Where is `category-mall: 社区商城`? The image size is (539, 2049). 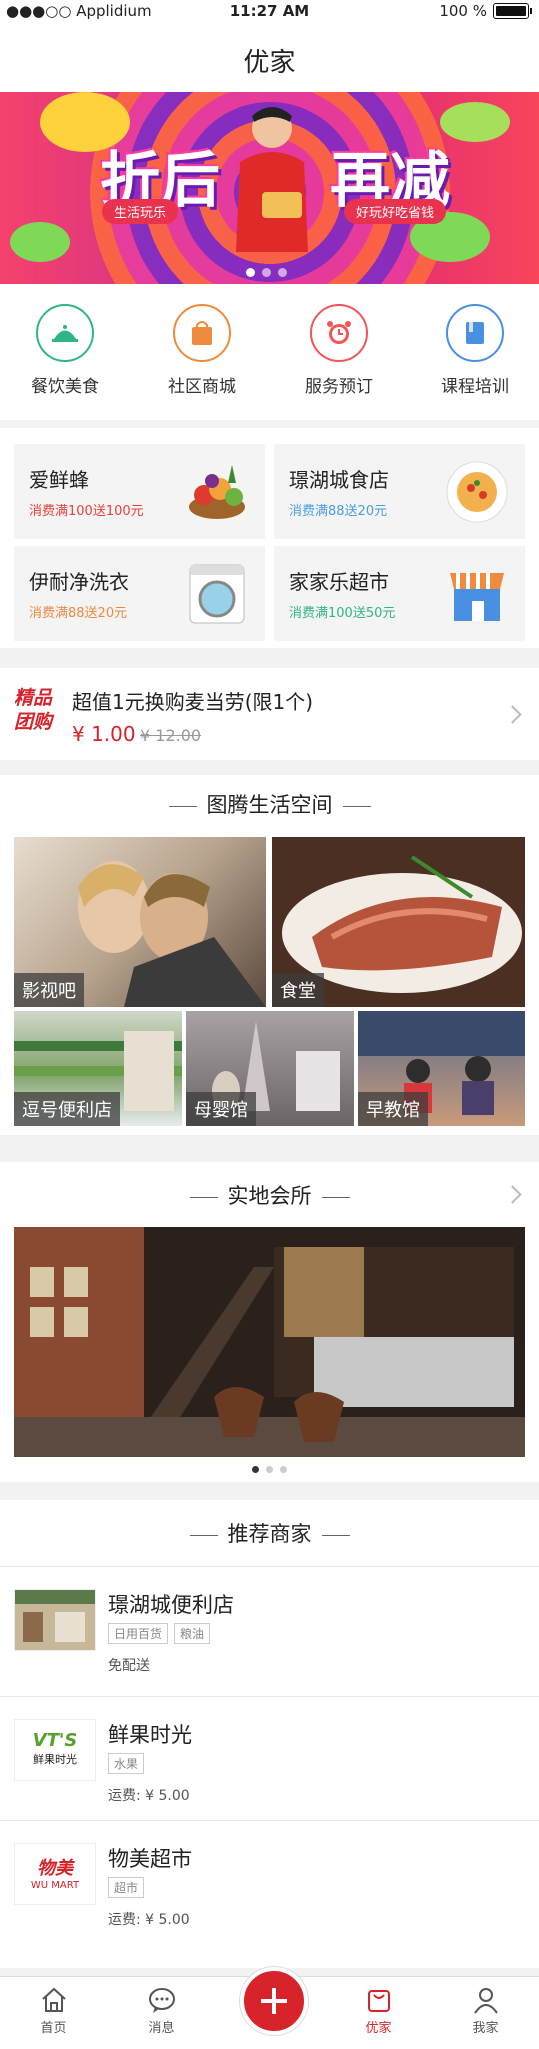
category-mall: 社区商城 is located at coordinates (202, 350).